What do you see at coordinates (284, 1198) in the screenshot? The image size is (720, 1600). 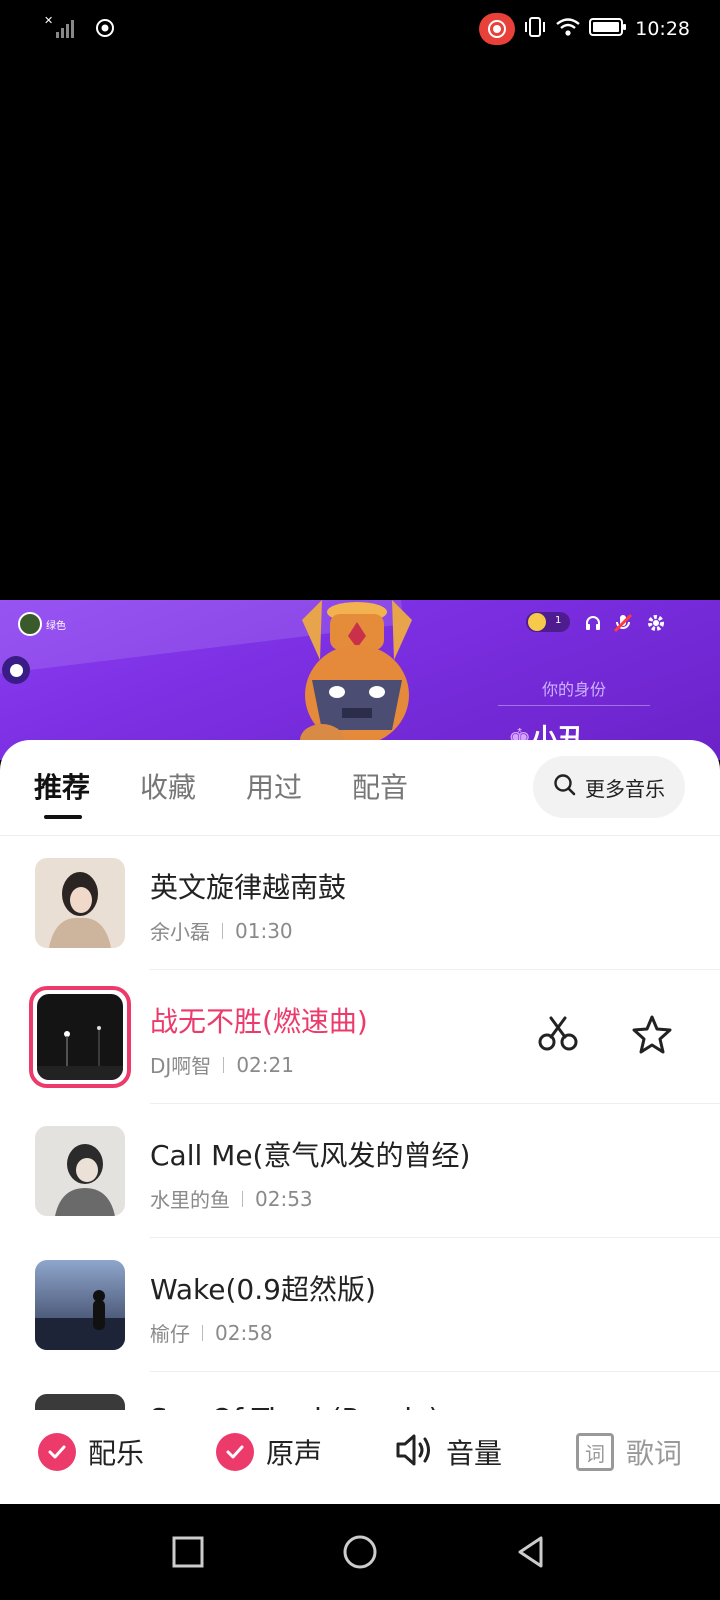 I see `song-duration: 02:53` at bounding box center [284, 1198].